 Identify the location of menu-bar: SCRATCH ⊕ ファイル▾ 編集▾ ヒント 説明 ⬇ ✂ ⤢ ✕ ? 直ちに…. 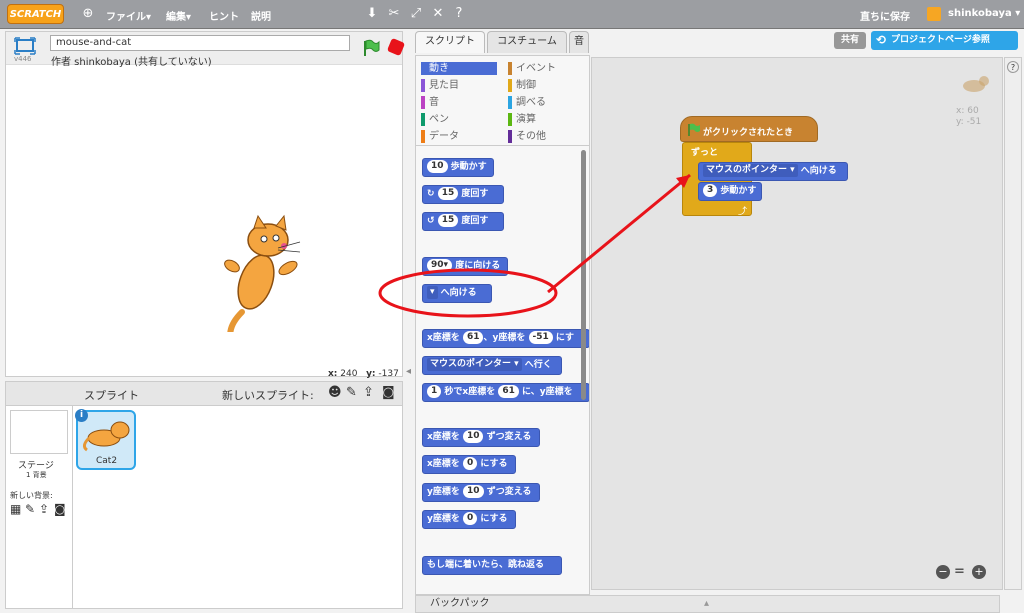
(512, 14).